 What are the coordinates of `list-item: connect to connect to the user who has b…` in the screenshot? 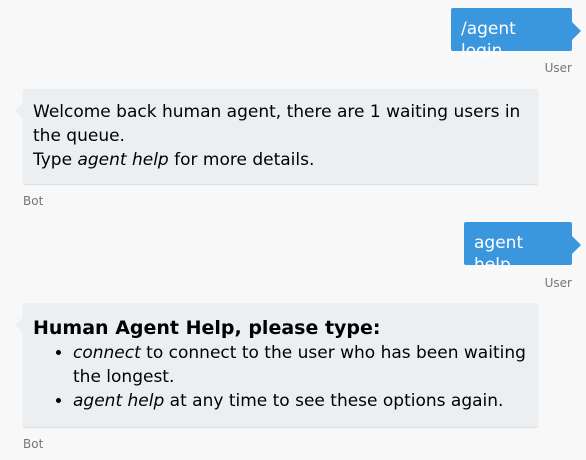 It's located at (300, 365).